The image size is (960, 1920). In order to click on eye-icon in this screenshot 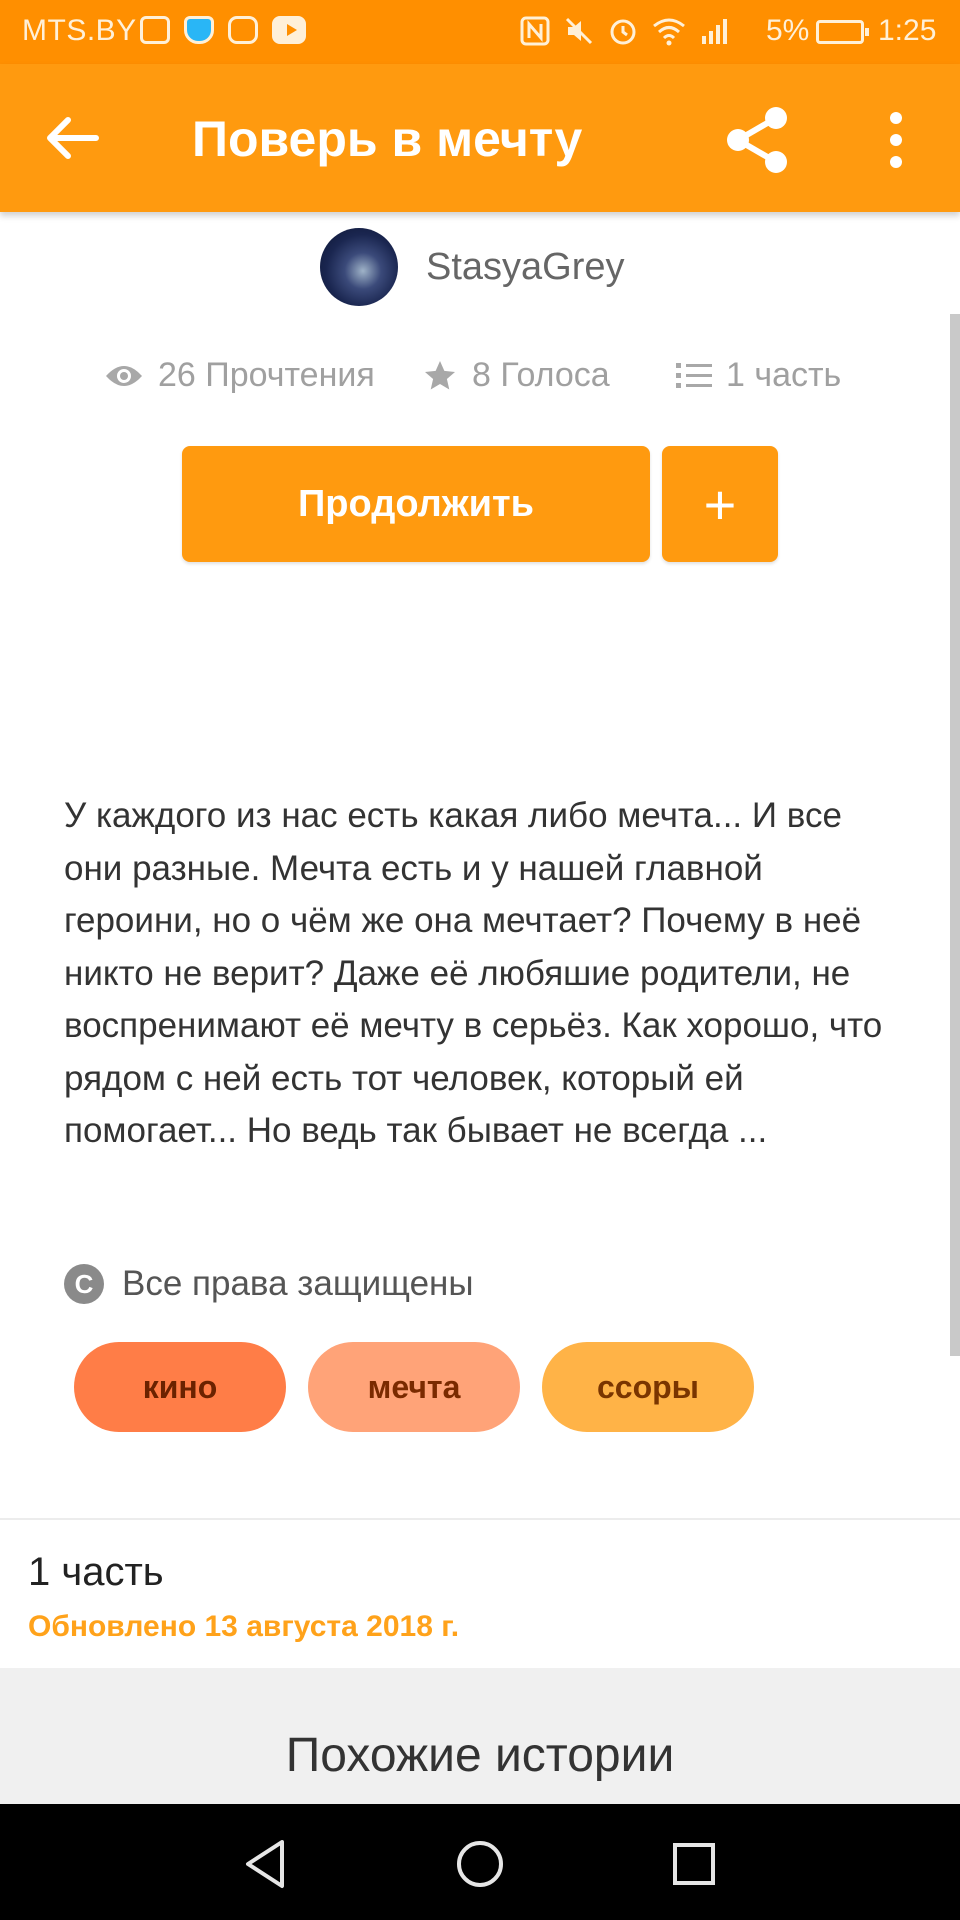, I will do `click(124, 375)`.